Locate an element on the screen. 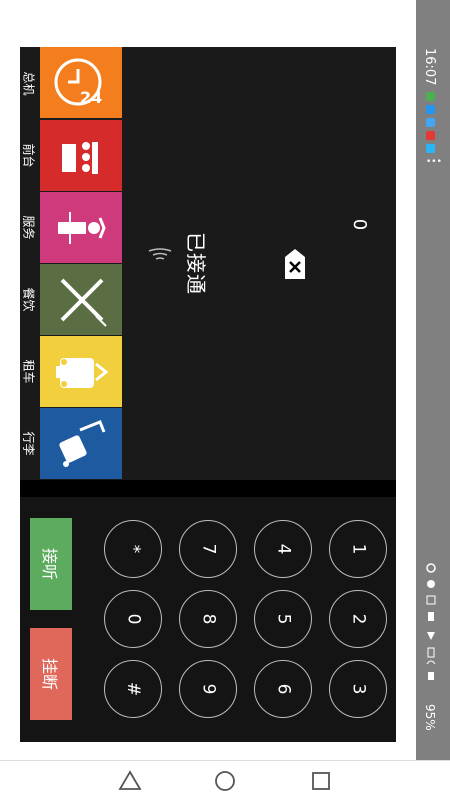 This screenshot has height=801, width=450. category-tile-service is located at coordinates (81, 227).